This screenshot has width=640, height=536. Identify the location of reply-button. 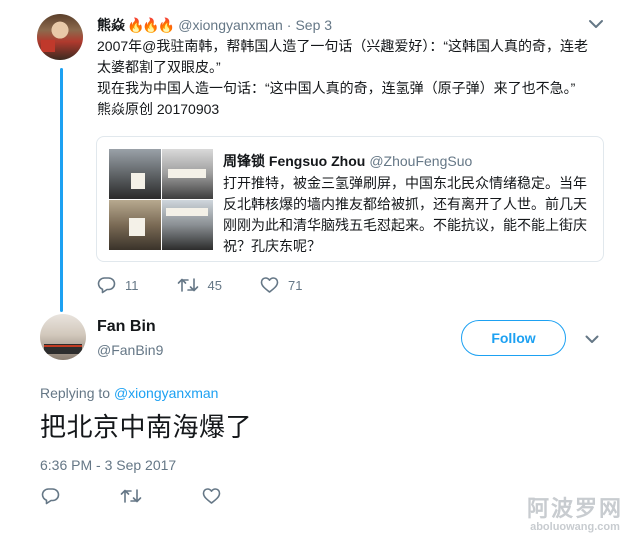
(50, 496).